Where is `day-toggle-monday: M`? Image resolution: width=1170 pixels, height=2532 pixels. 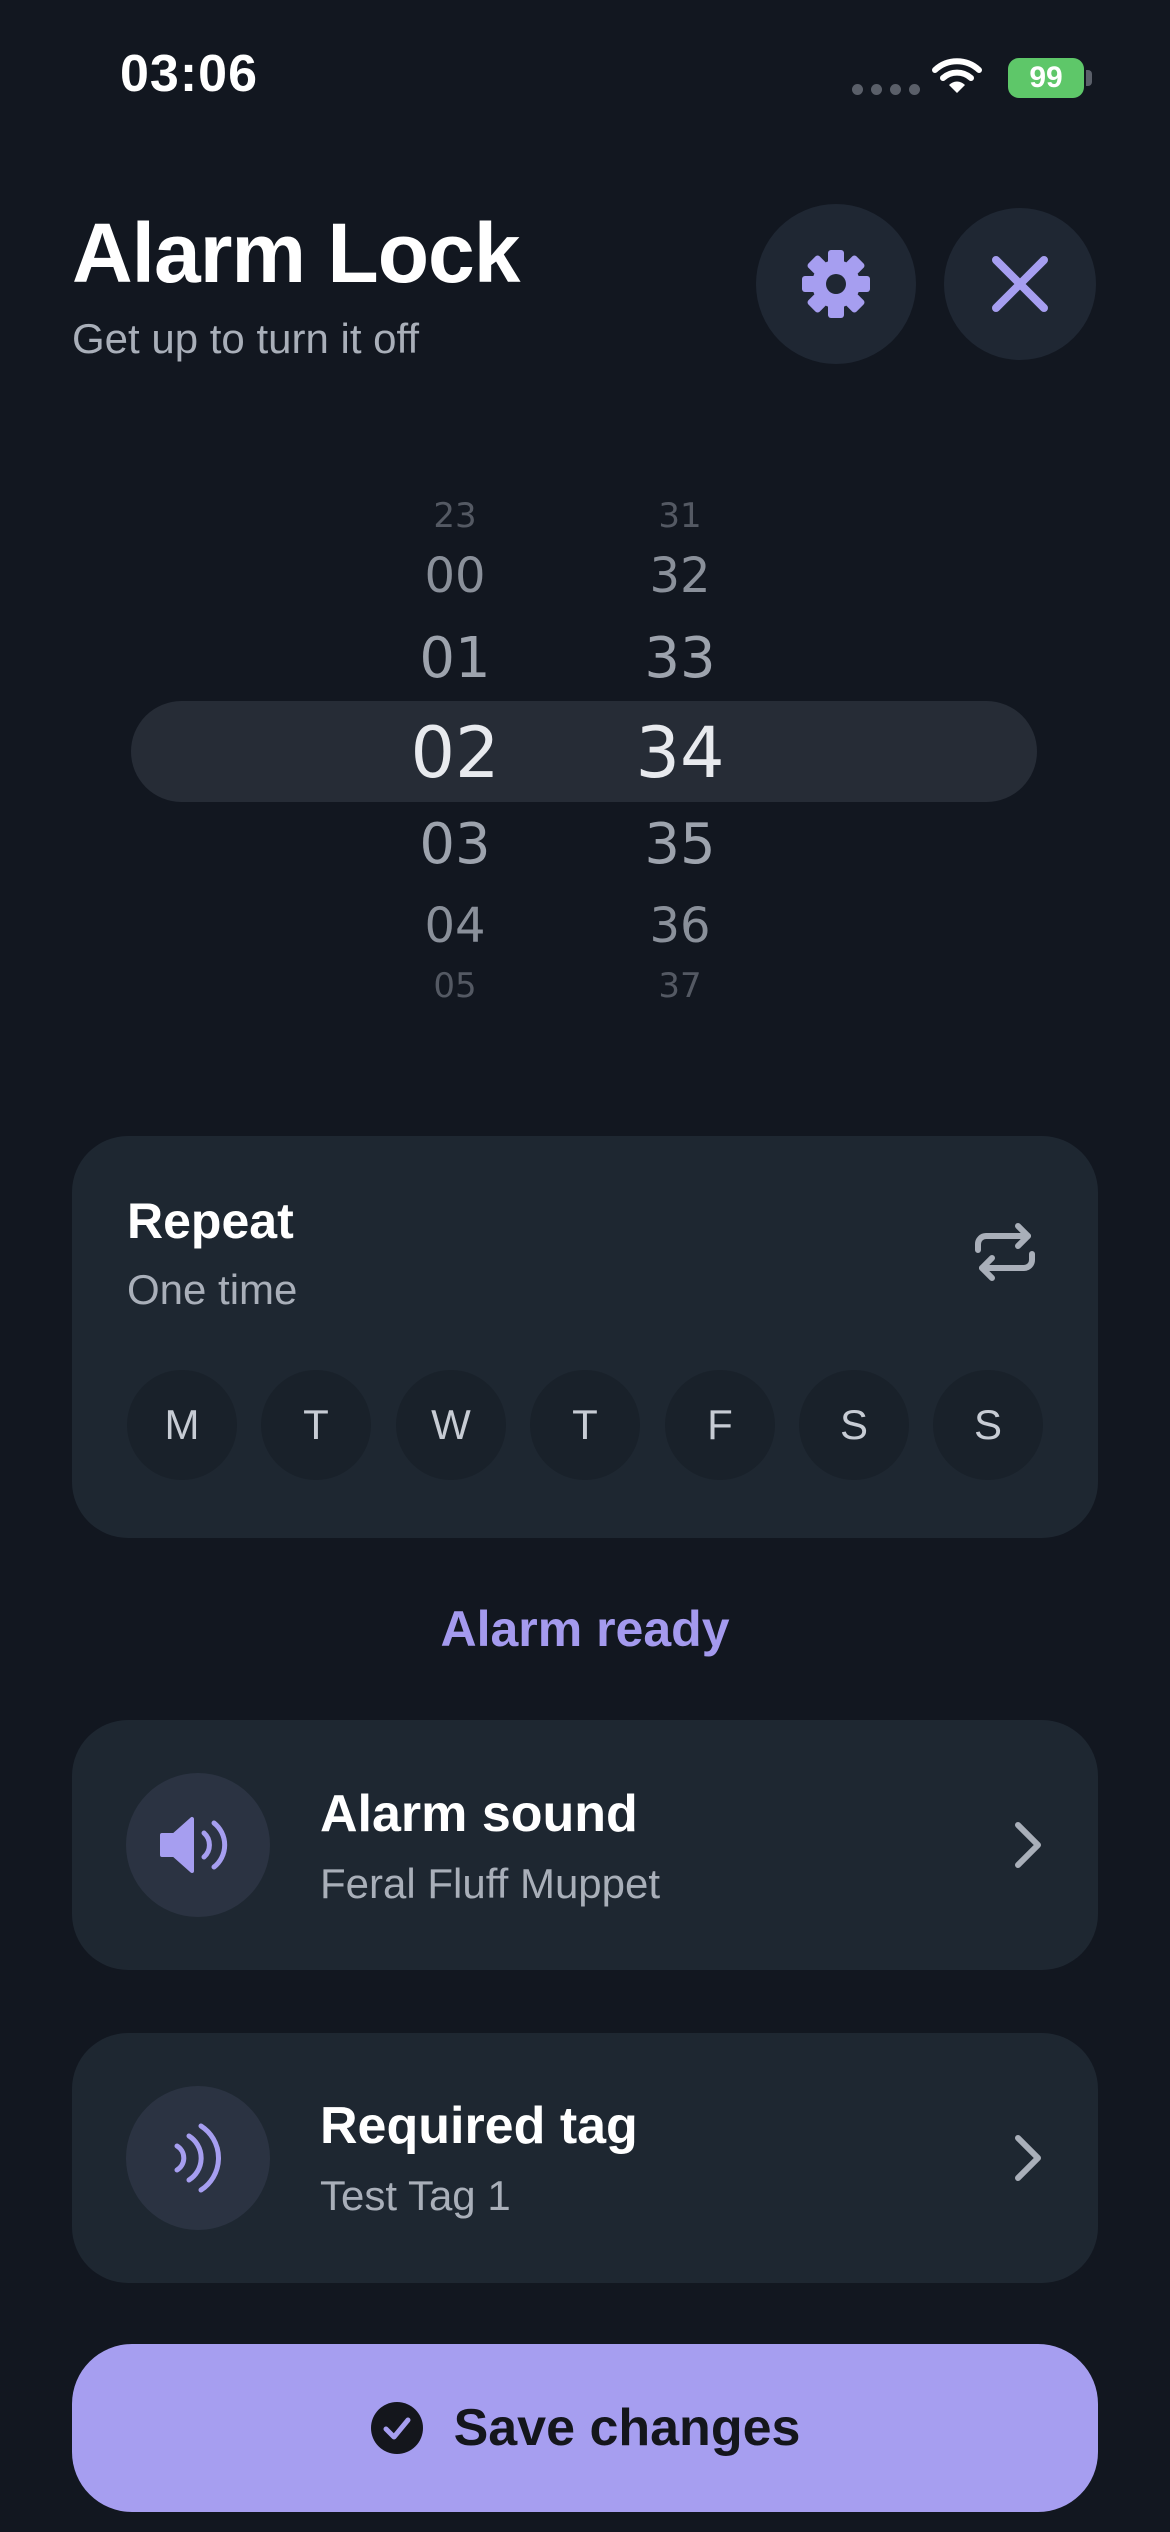
day-toggle-monday: M is located at coordinates (182, 1425).